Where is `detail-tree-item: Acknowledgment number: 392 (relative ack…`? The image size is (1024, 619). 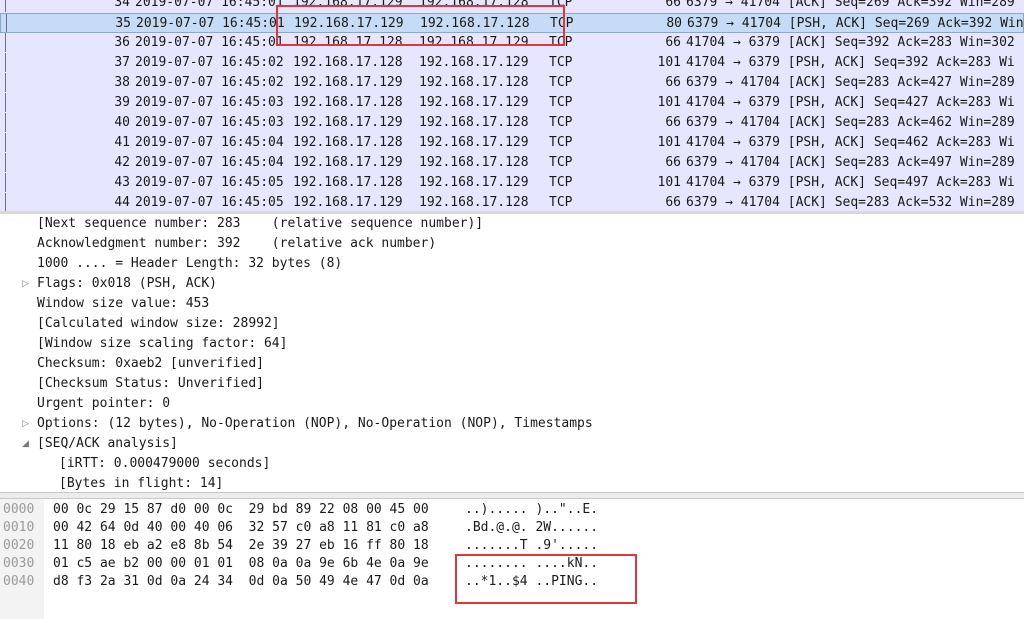 detail-tree-item: Acknowledgment number: 392 (relative ack… is located at coordinates (236, 244).